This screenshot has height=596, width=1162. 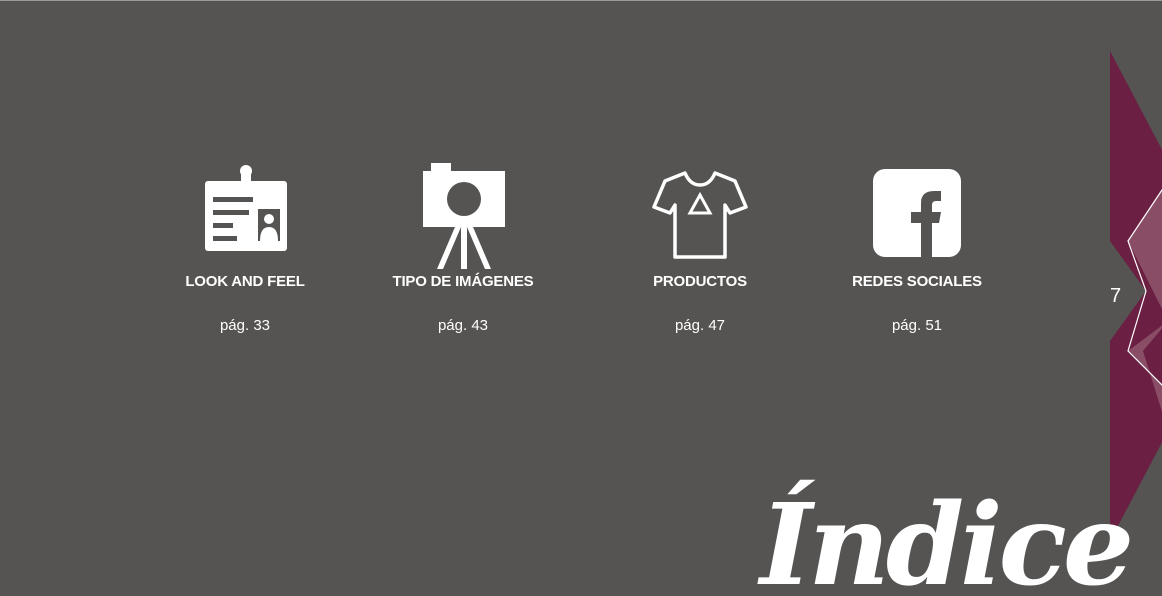 What do you see at coordinates (917, 281) in the screenshot?
I see `index-item-label: REDES SOCIALES` at bounding box center [917, 281].